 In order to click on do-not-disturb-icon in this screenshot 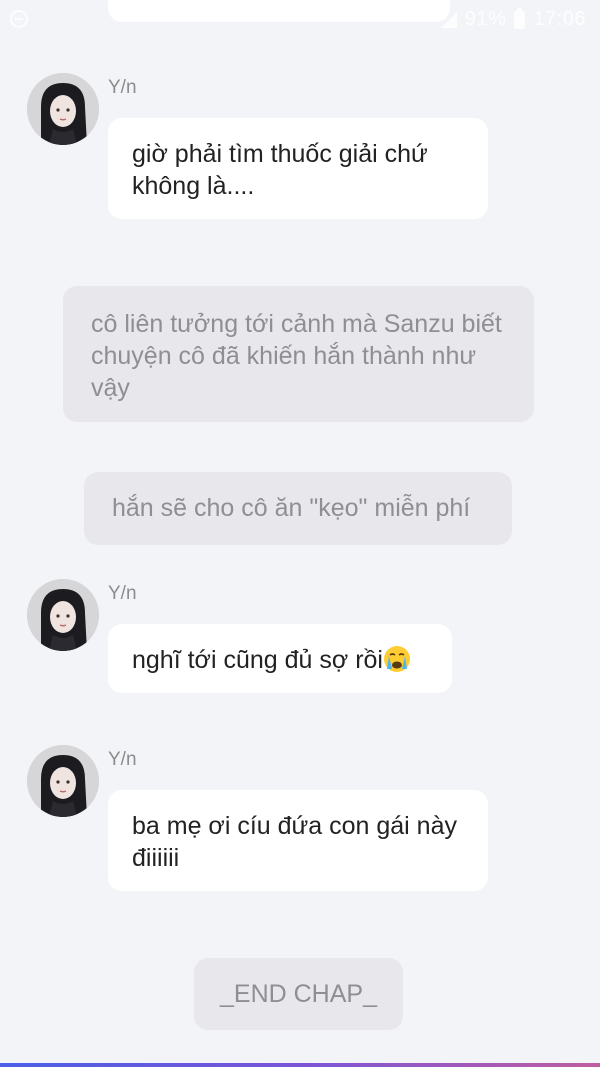, I will do `click(19, 19)`.